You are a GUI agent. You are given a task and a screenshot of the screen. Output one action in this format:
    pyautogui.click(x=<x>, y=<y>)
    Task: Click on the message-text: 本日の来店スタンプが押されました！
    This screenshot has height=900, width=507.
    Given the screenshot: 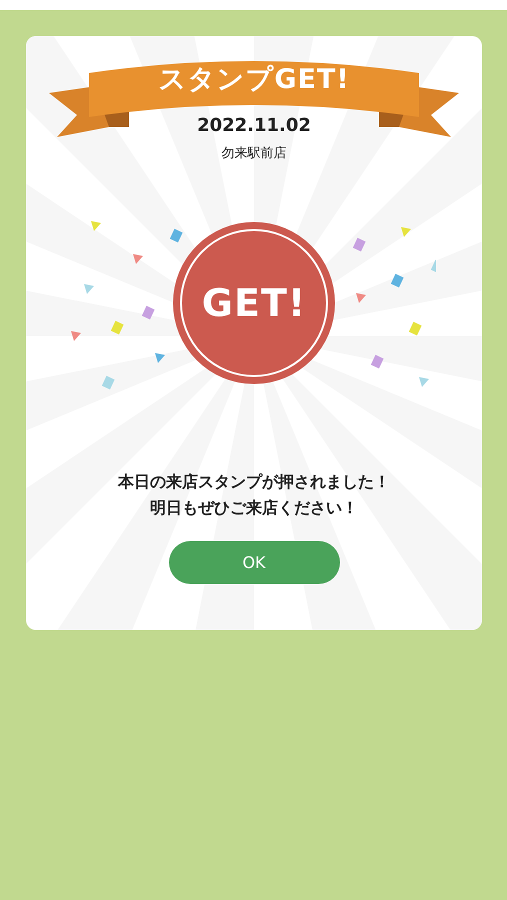 What is the action you would take?
    pyautogui.click(x=254, y=482)
    